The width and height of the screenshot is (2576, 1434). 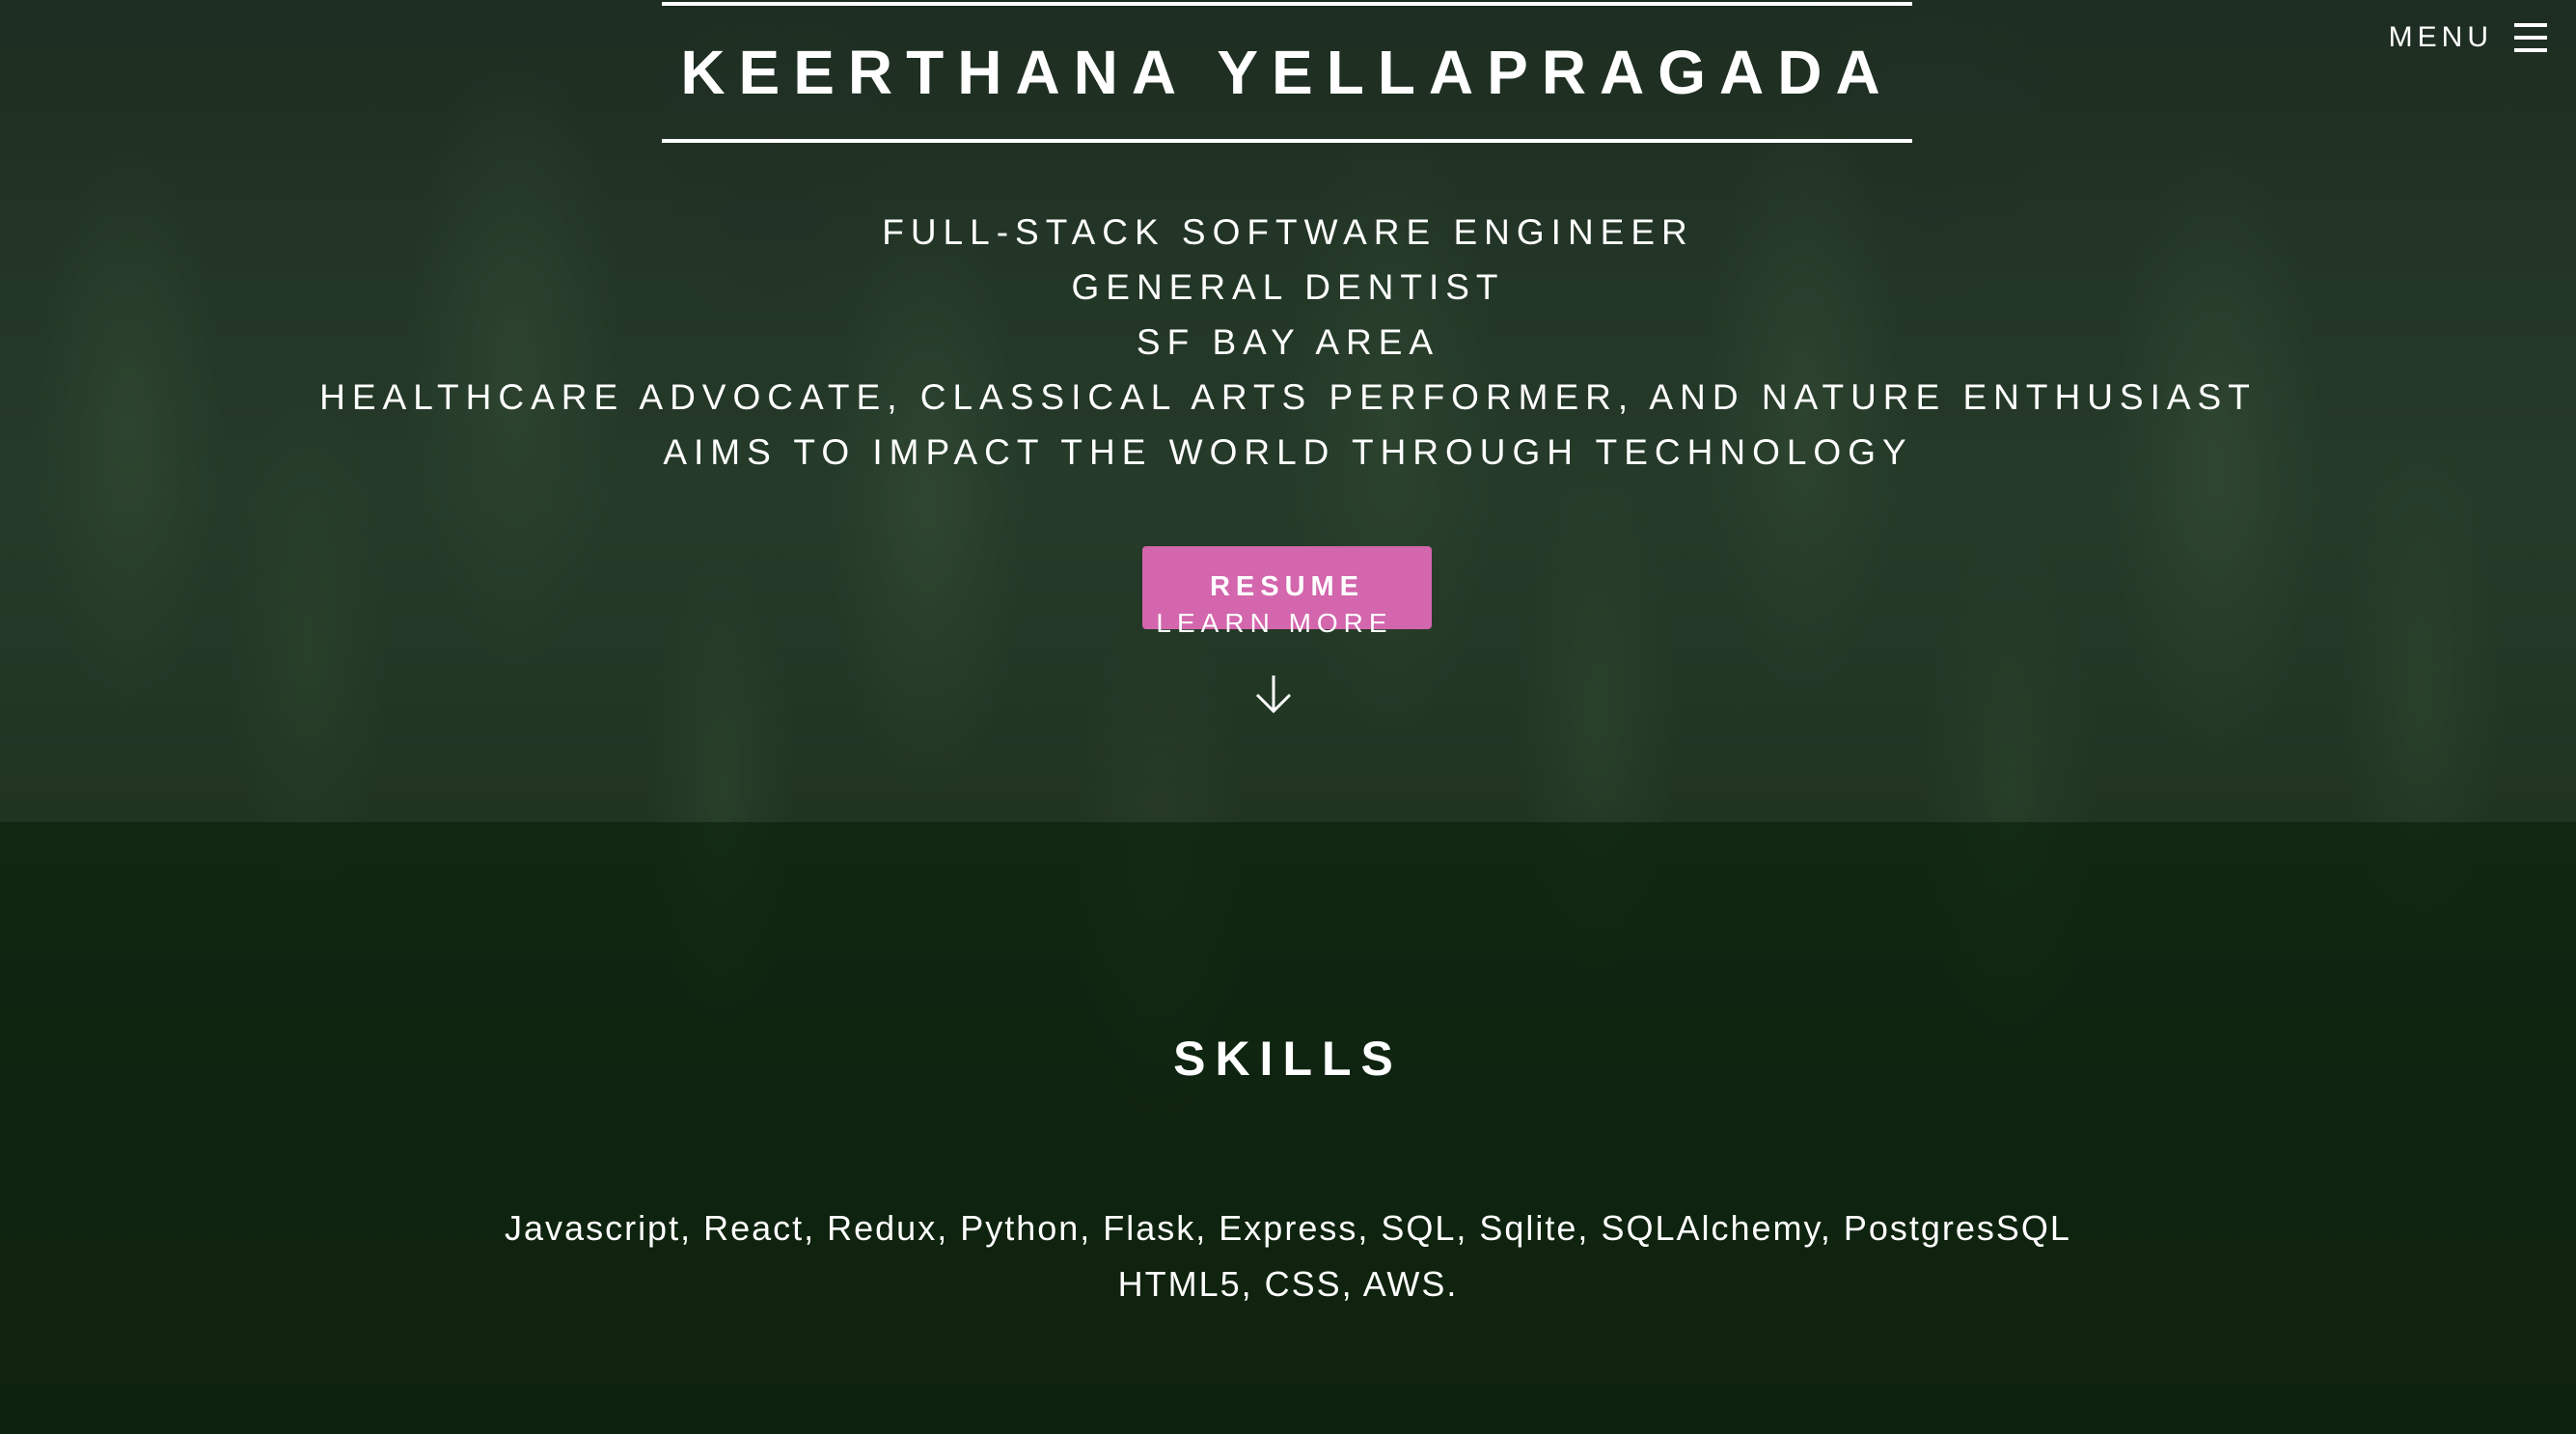 I want to click on intro-line-profession: GENERAL DENTIST, so click(x=1288, y=287).